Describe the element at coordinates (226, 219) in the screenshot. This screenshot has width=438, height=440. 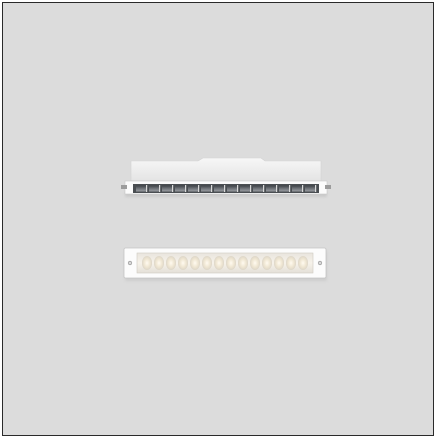
I see `product-photo` at that location.